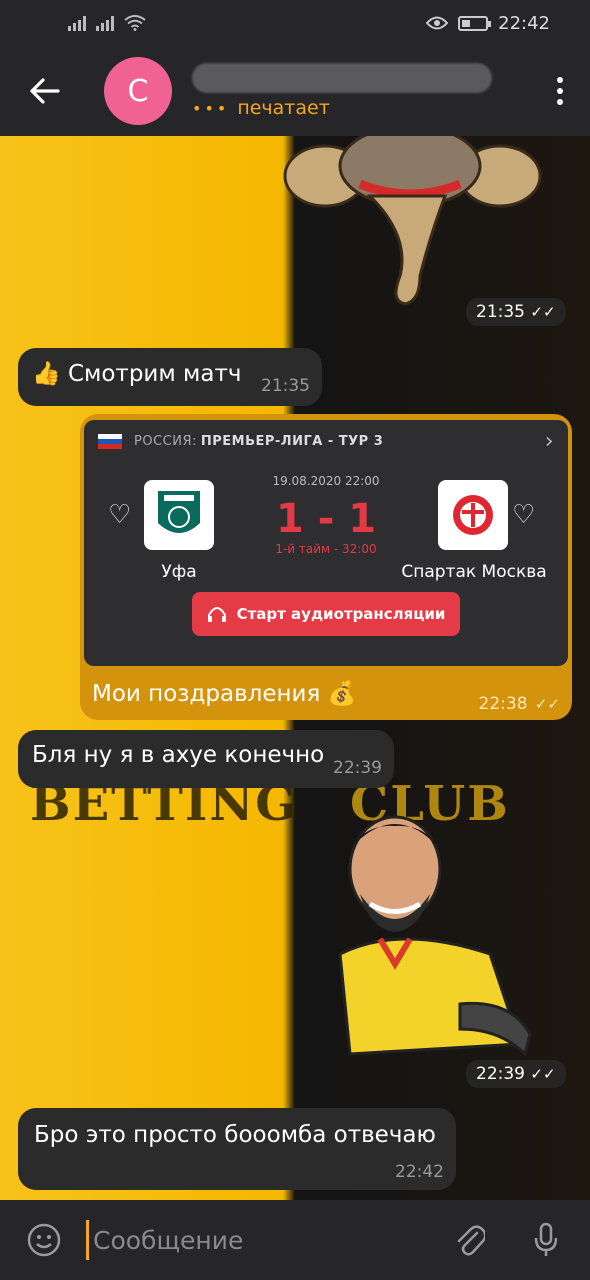 Image resolution: width=590 pixels, height=1280 pixels. I want to click on attach-icon, so click(471, 1240).